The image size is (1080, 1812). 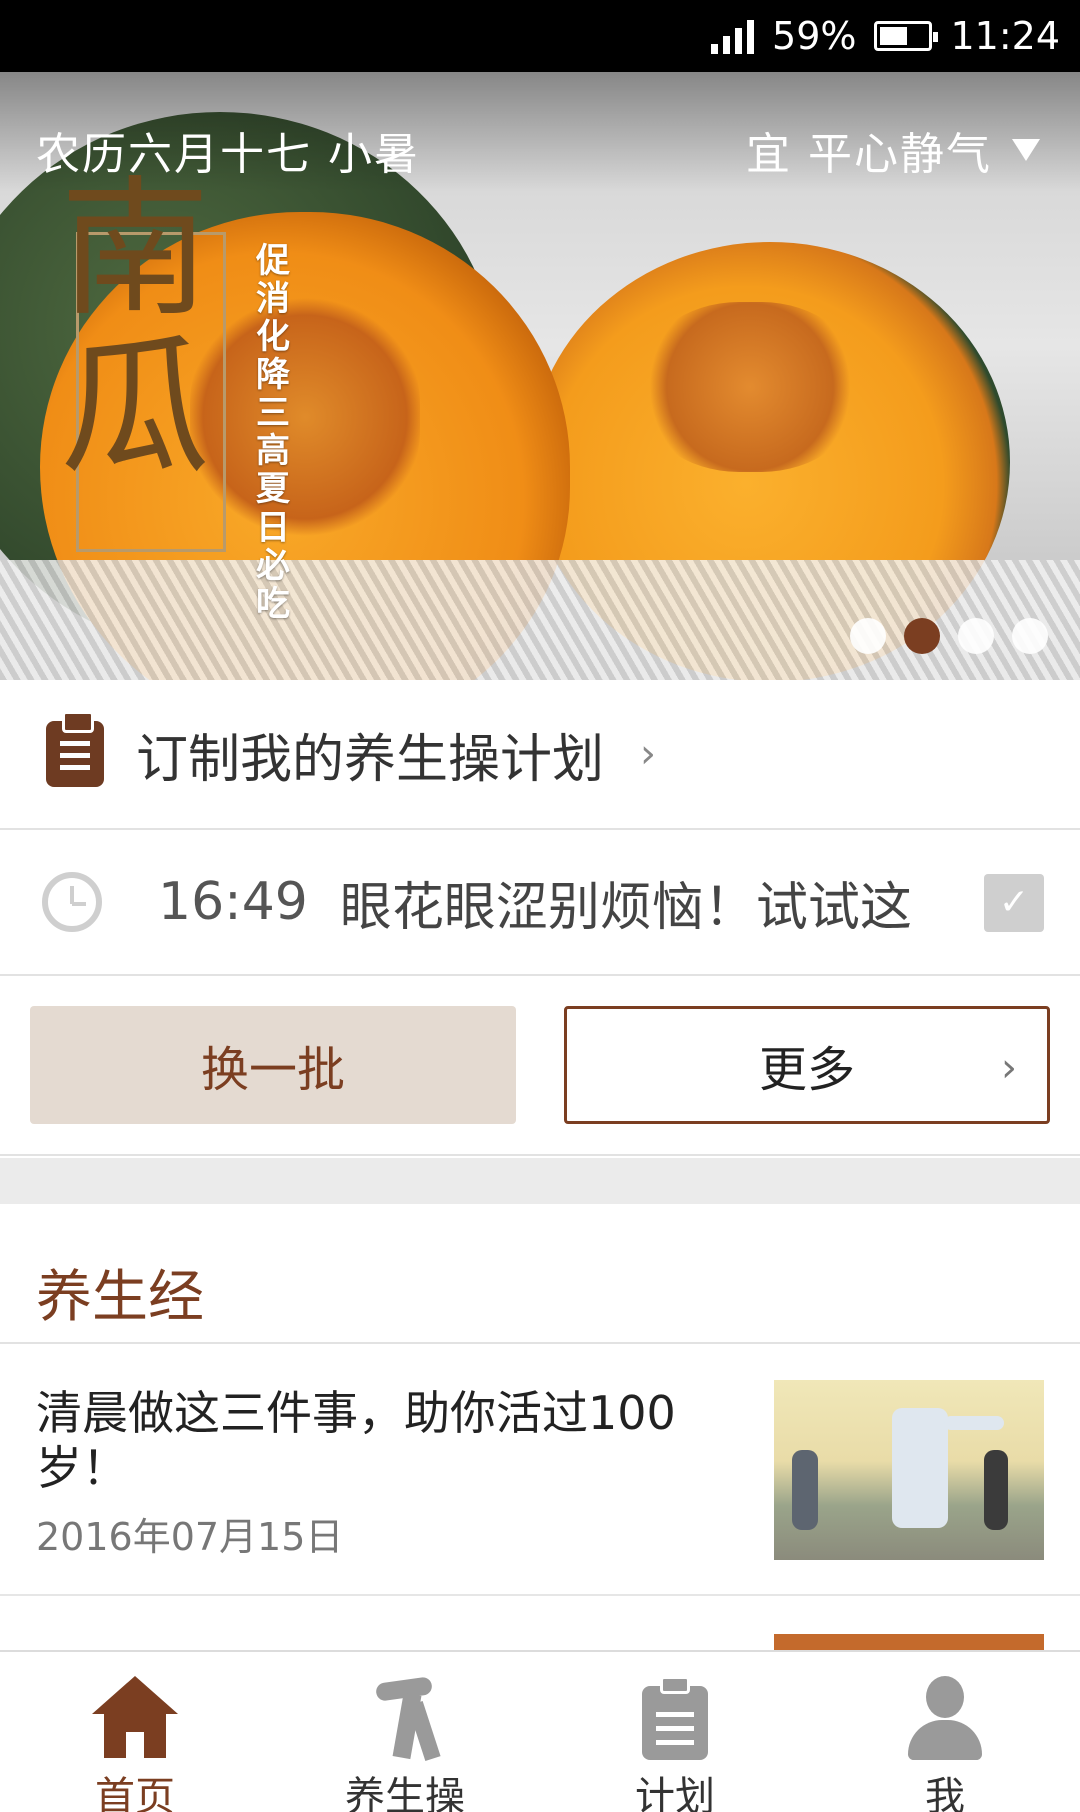 What do you see at coordinates (540, 1274) in the screenshot?
I see `section-header: 养生经` at bounding box center [540, 1274].